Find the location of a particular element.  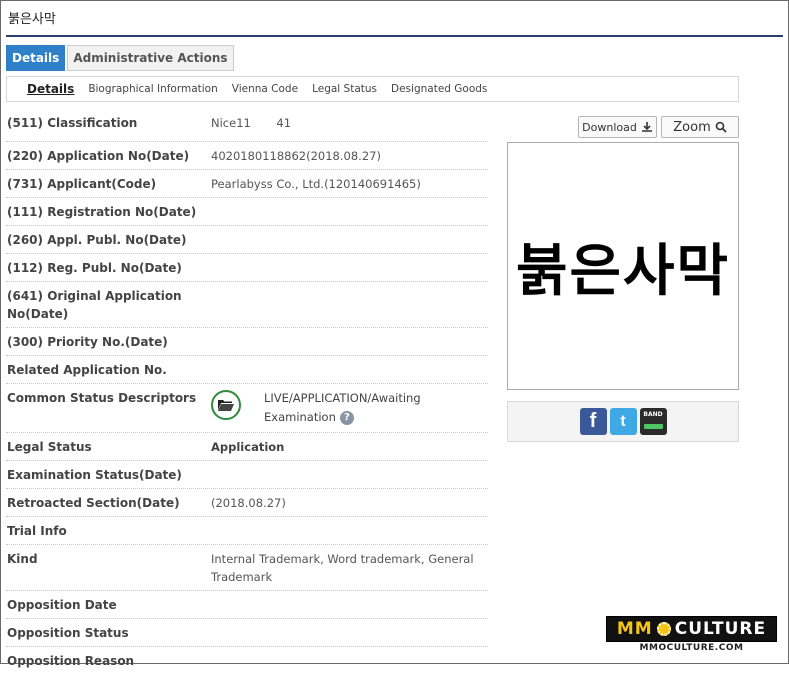

row-classification: (511) Classification Nice11 41 is located at coordinates (247, 127).